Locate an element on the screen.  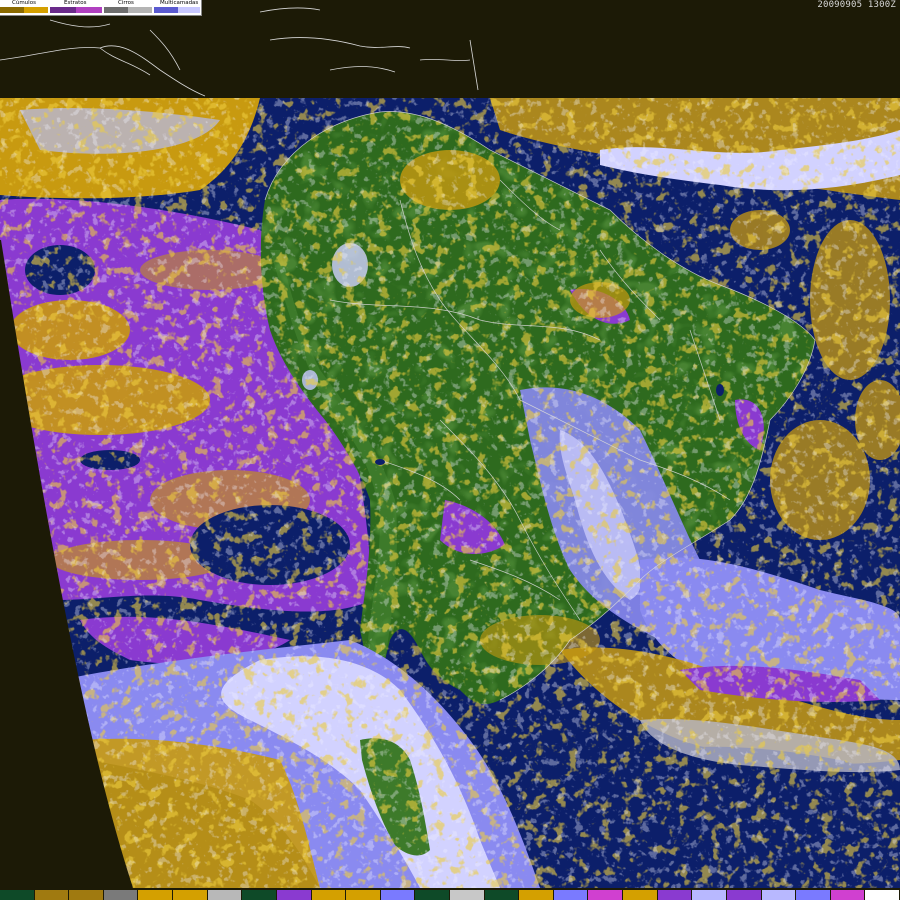
color-palette-bar is located at coordinates (450, 895).